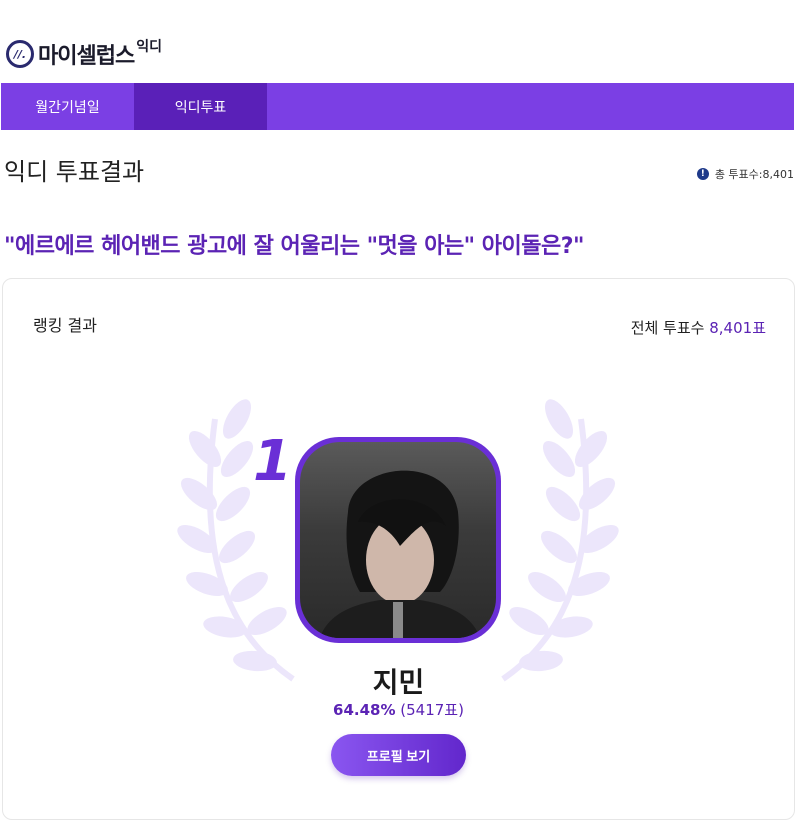 The height and width of the screenshot is (820, 800). Describe the element at coordinates (65, 325) in the screenshot. I see `ranking-title: 랭킹 결과` at that location.